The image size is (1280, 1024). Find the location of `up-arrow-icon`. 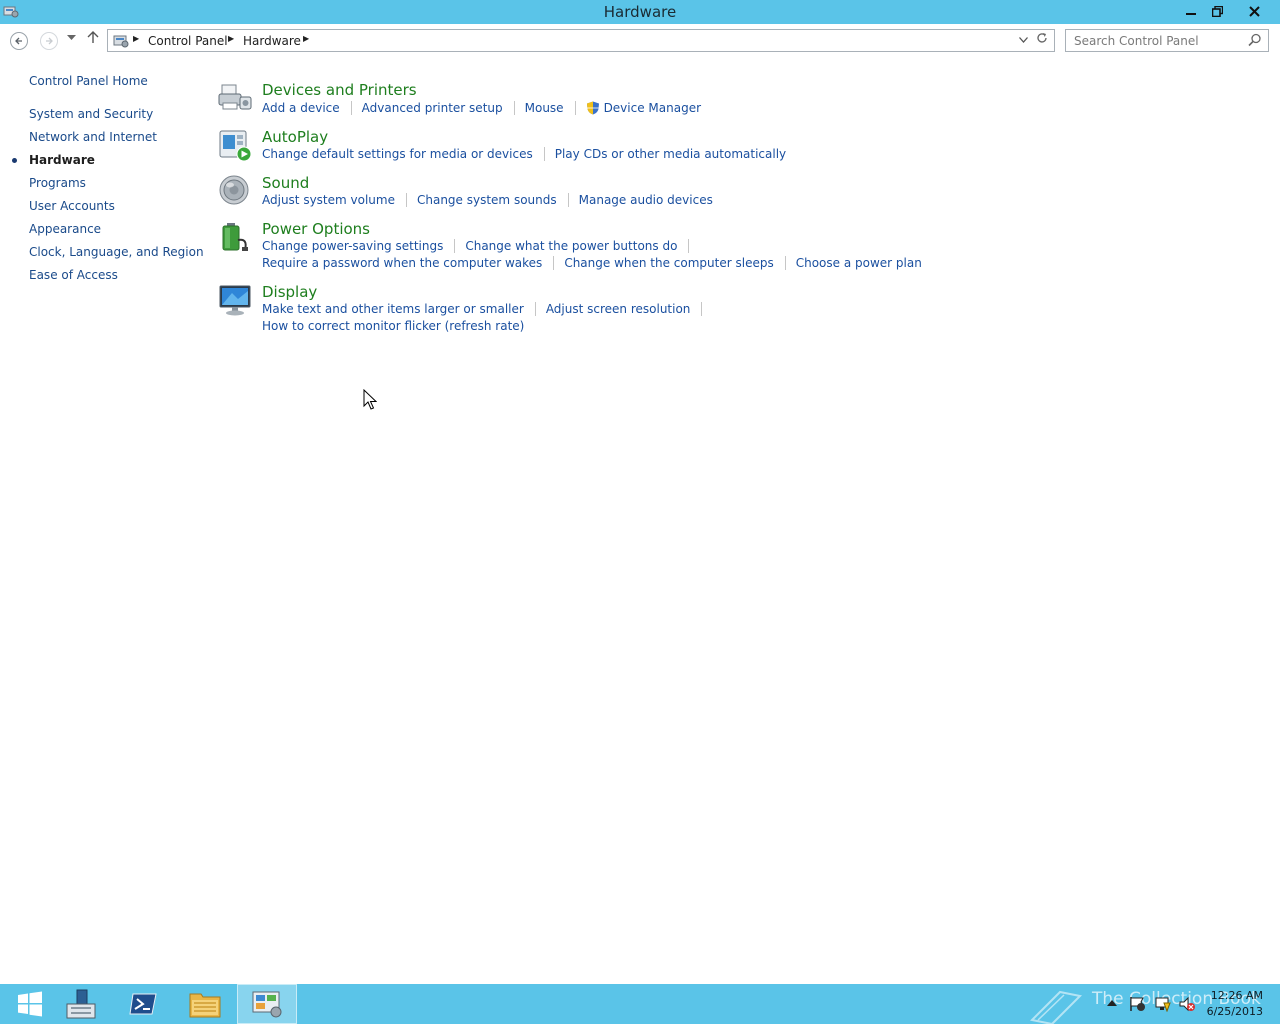

up-arrow-icon is located at coordinates (93, 37).